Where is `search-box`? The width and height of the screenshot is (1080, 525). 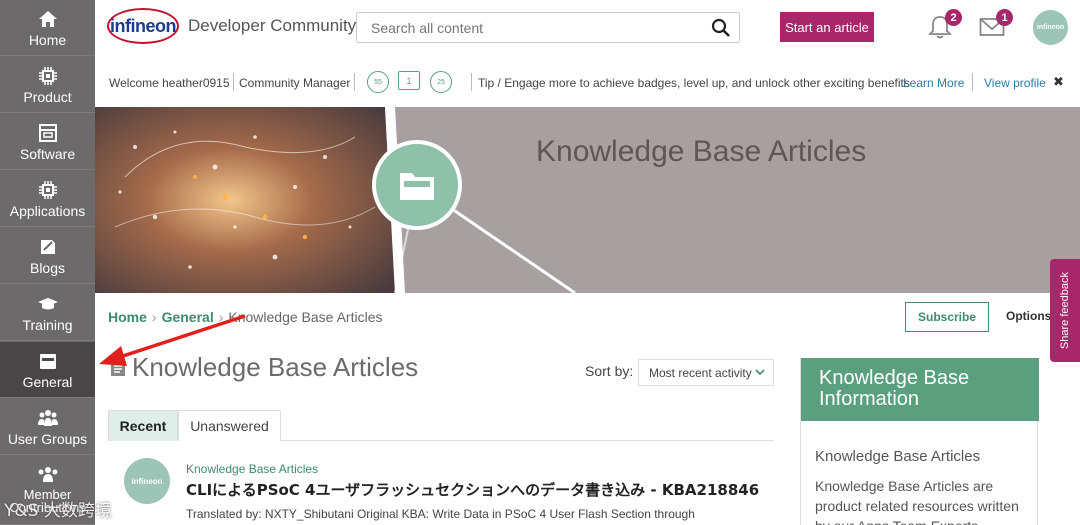
search-box is located at coordinates (548, 27).